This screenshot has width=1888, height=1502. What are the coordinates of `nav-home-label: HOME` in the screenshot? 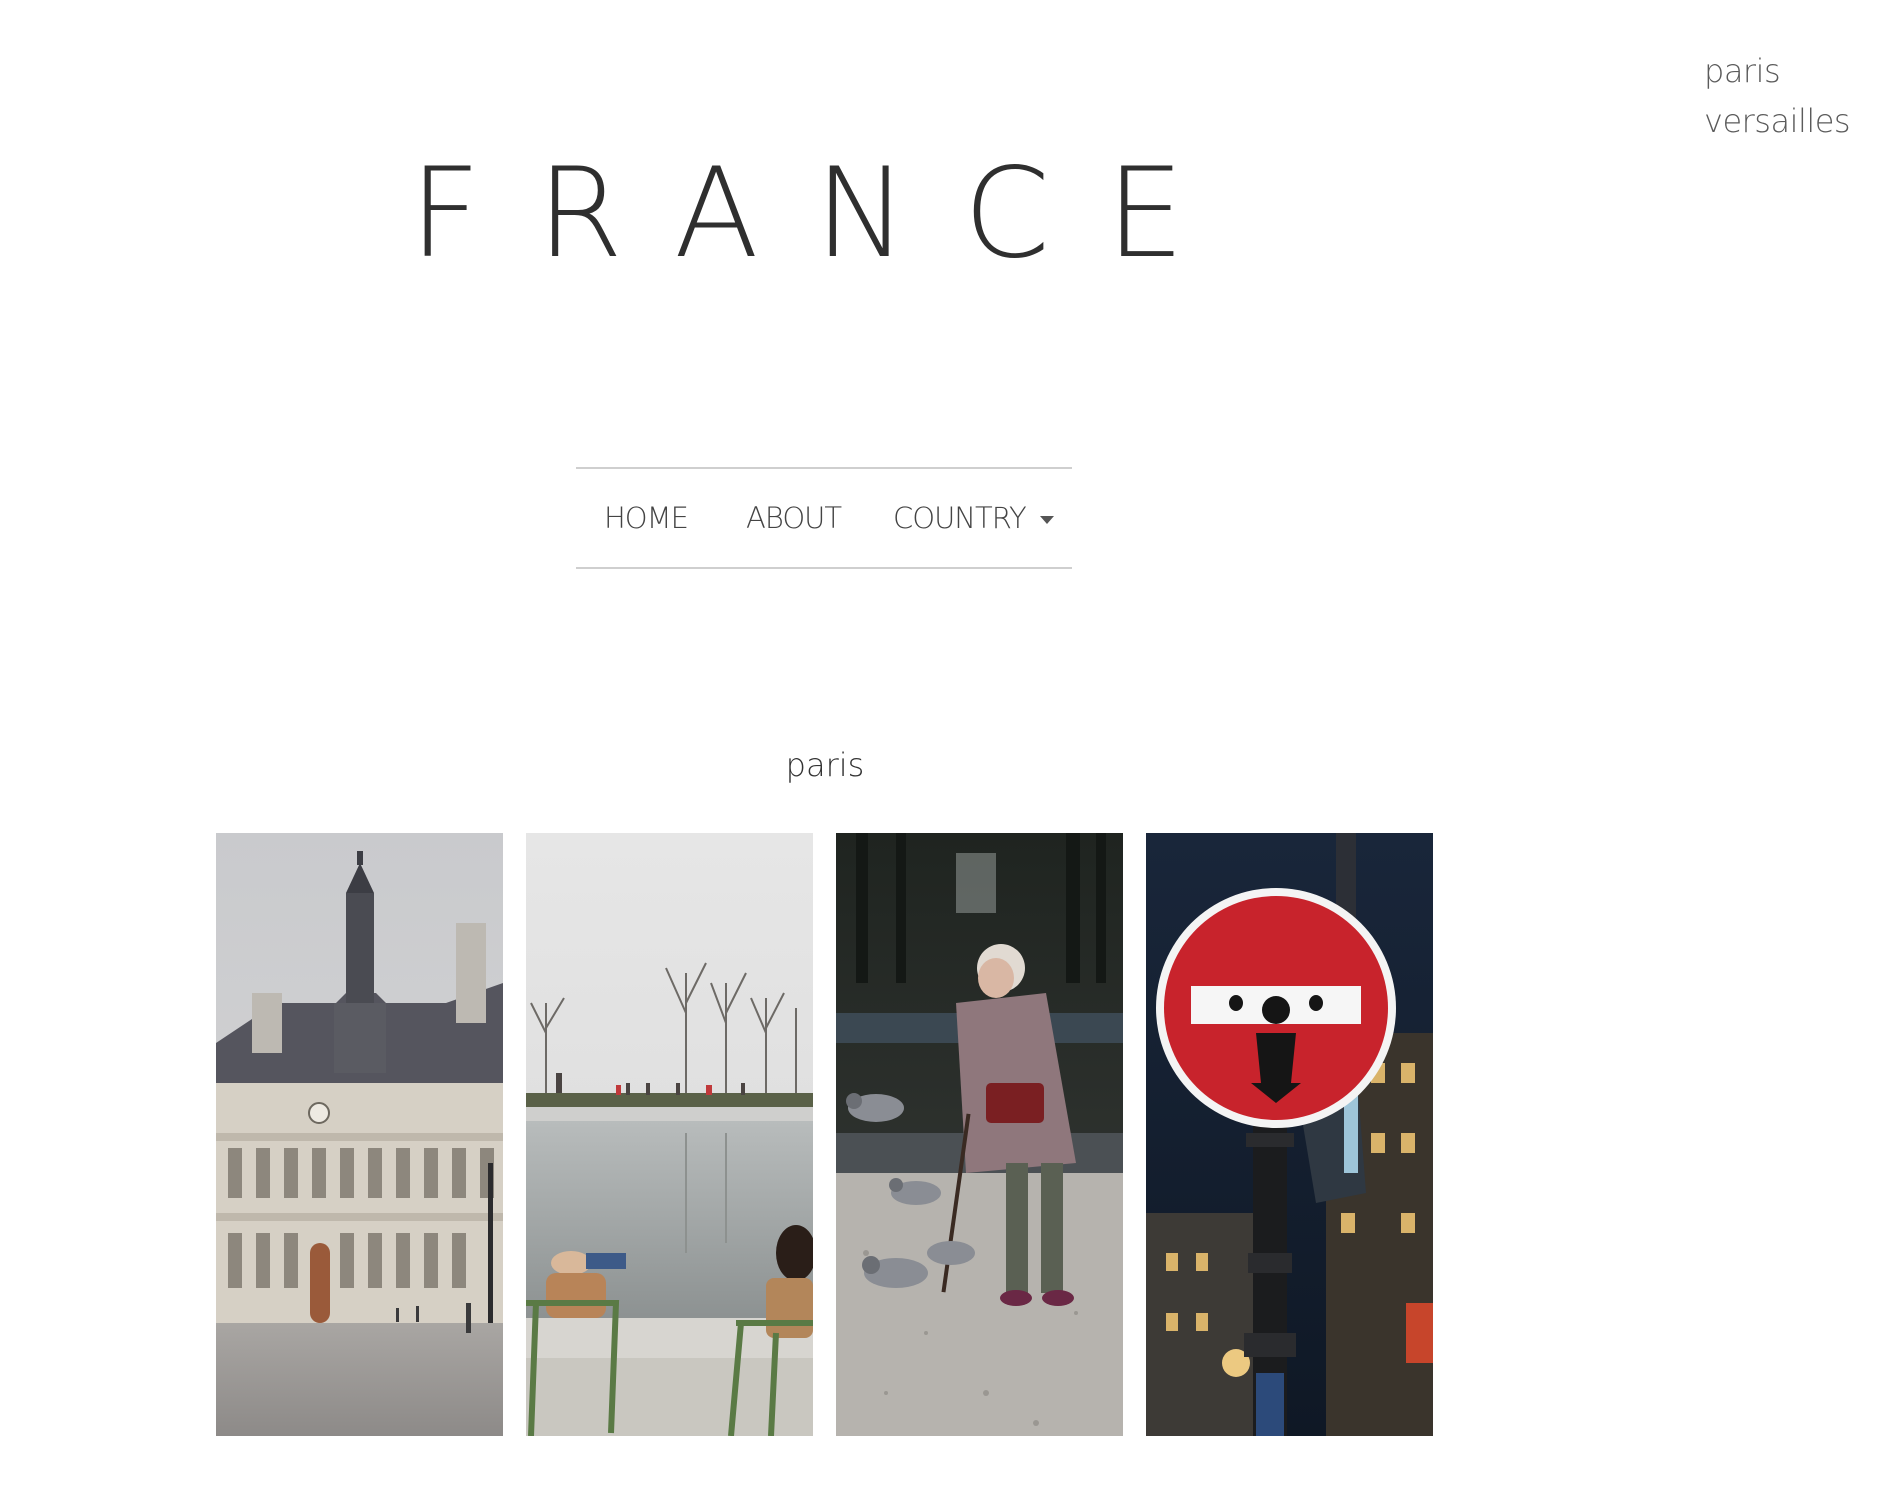 It's located at (646, 518).